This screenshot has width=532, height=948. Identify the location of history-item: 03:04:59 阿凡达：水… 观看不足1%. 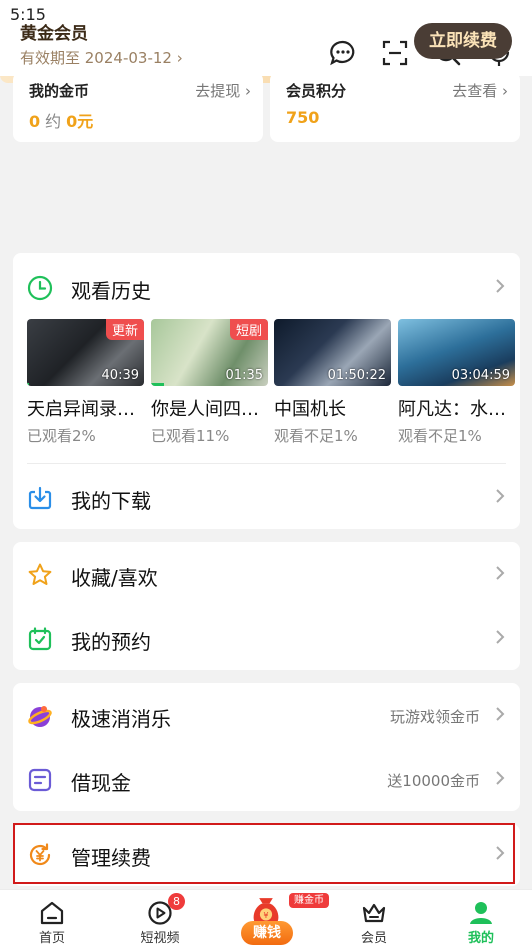
(456, 382).